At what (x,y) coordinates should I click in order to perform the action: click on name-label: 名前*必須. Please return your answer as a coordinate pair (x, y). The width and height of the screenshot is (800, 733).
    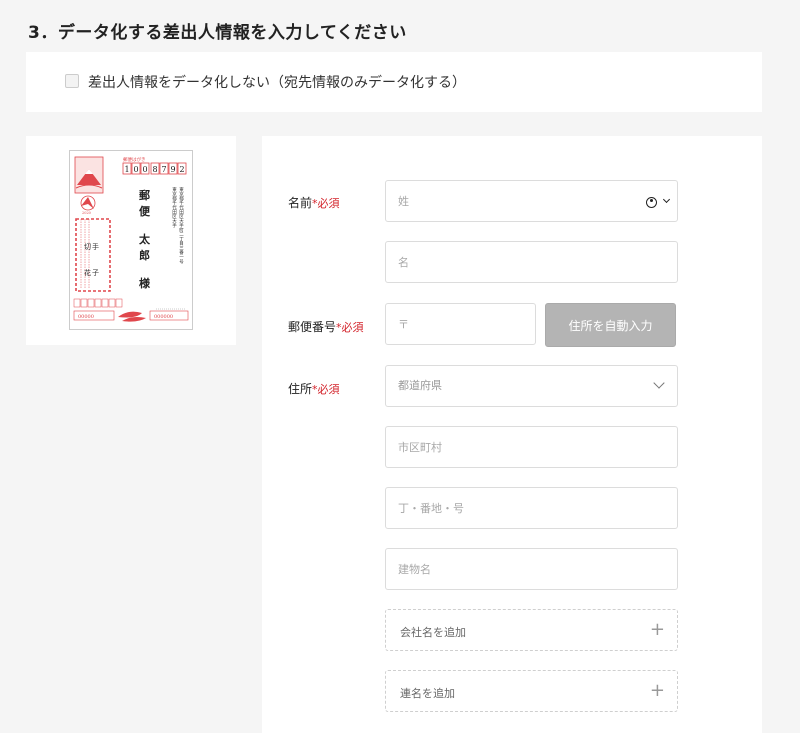
    Looking at the image, I should click on (314, 203).